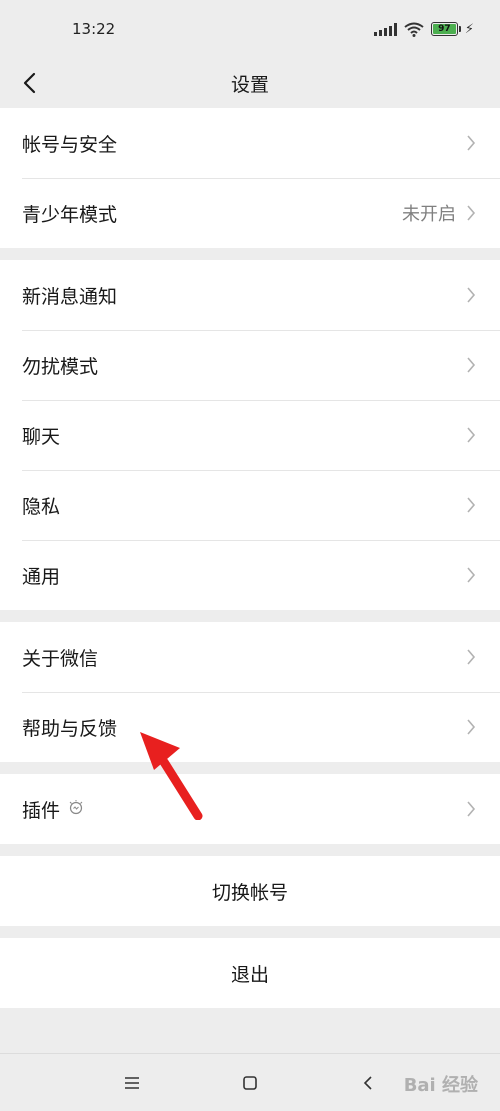 This screenshot has height=1111, width=500. I want to click on charging-icon: ⚡, so click(469, 29).